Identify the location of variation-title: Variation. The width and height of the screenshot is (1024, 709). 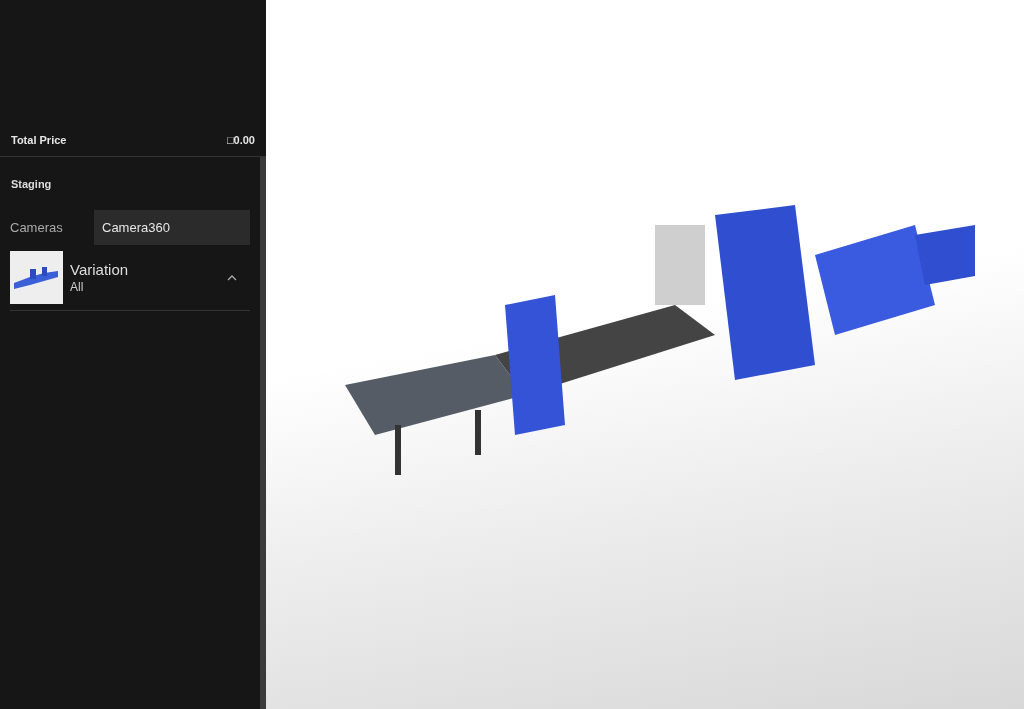
(100, 269).